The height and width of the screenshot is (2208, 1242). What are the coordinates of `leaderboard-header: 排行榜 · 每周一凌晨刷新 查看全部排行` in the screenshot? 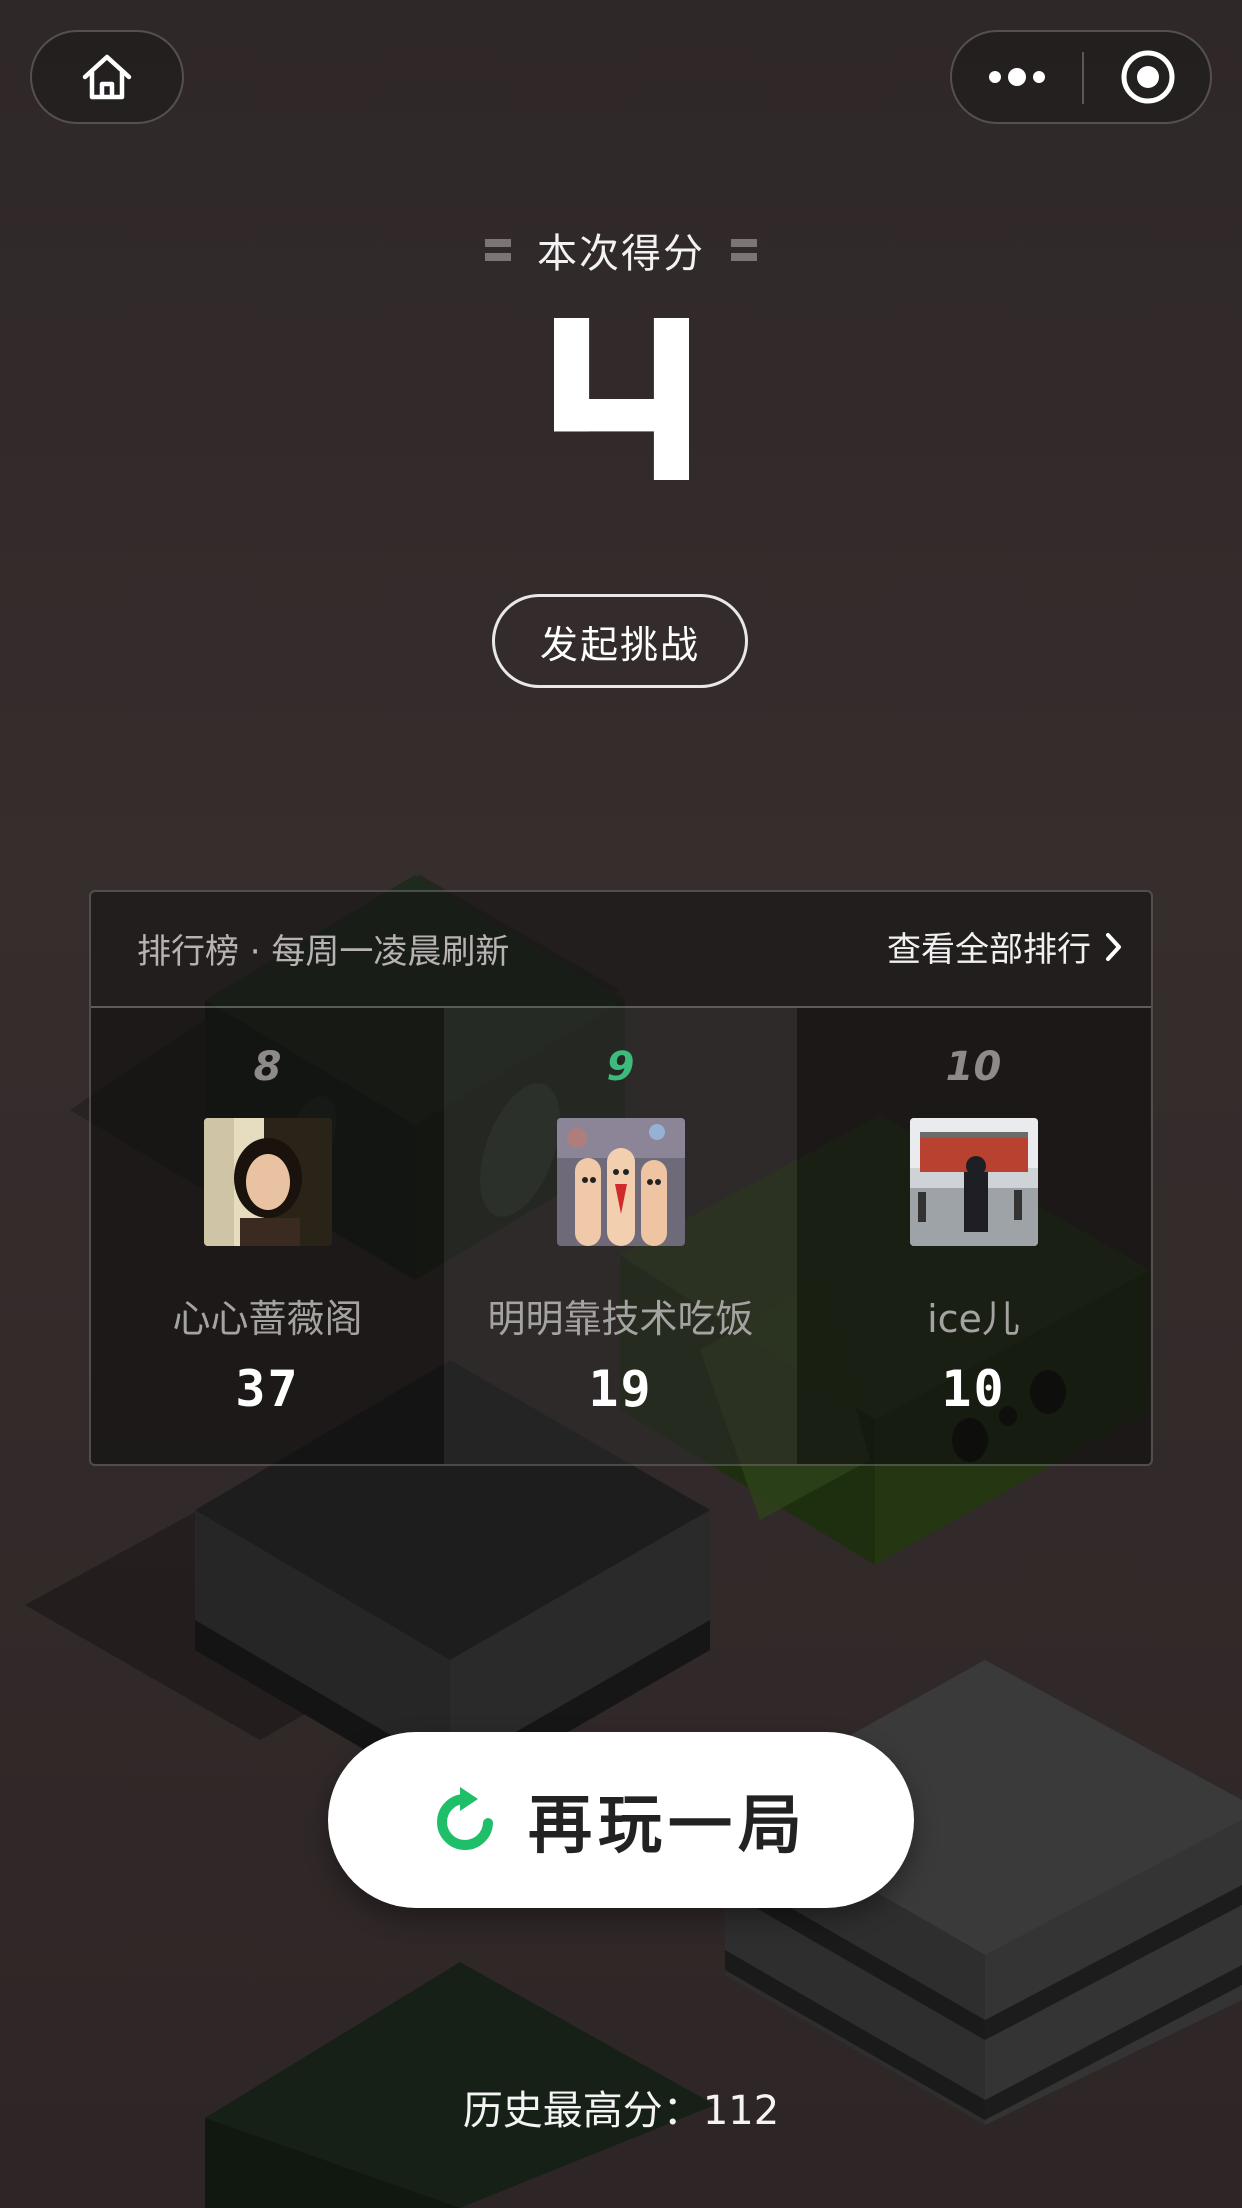 It's located at (621, 950).